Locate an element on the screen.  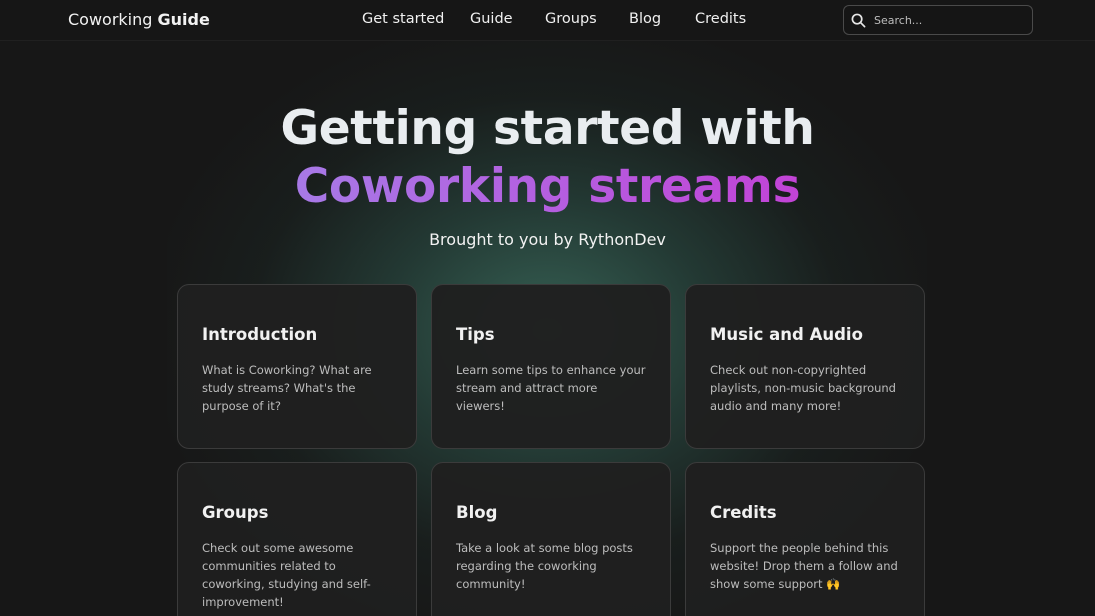
brand-logo: Coworking Guide is located at coordinates (139, 19).